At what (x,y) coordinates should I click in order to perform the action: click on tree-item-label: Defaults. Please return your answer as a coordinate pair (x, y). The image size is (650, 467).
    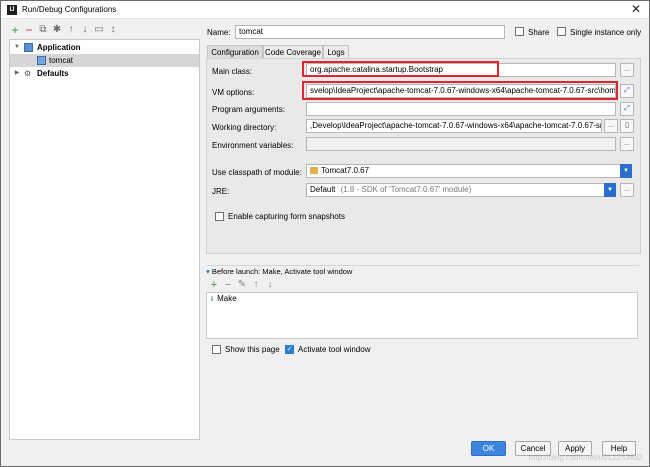
    Looking at the image, I should click on (53, 73).